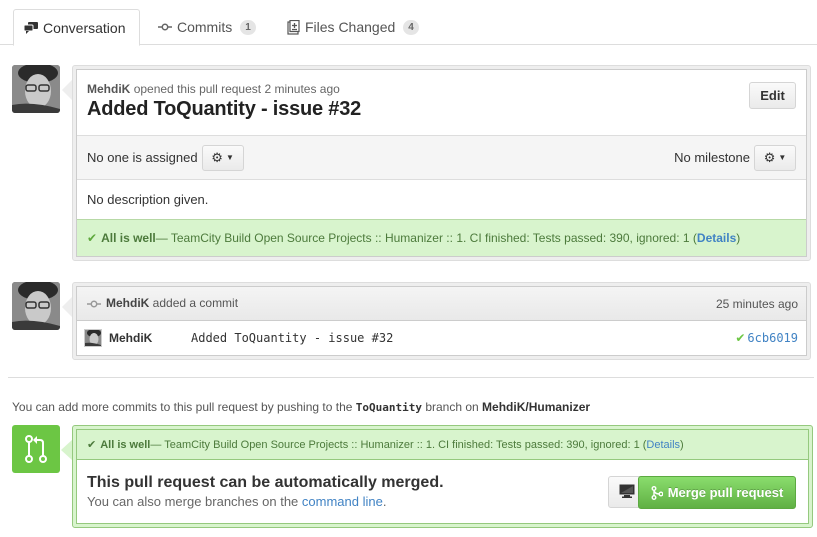  I want to click on assignee-milestone-row: No one is assigned ⚙ ▼ No milestone ⚙ ▼, so click(441, 158).